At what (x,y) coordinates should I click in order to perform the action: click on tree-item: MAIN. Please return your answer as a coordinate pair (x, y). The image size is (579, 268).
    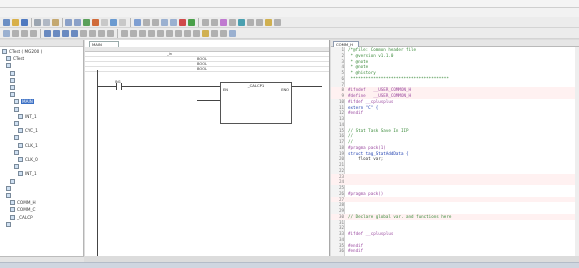
    Looking at the image, I should click on (24, 101).